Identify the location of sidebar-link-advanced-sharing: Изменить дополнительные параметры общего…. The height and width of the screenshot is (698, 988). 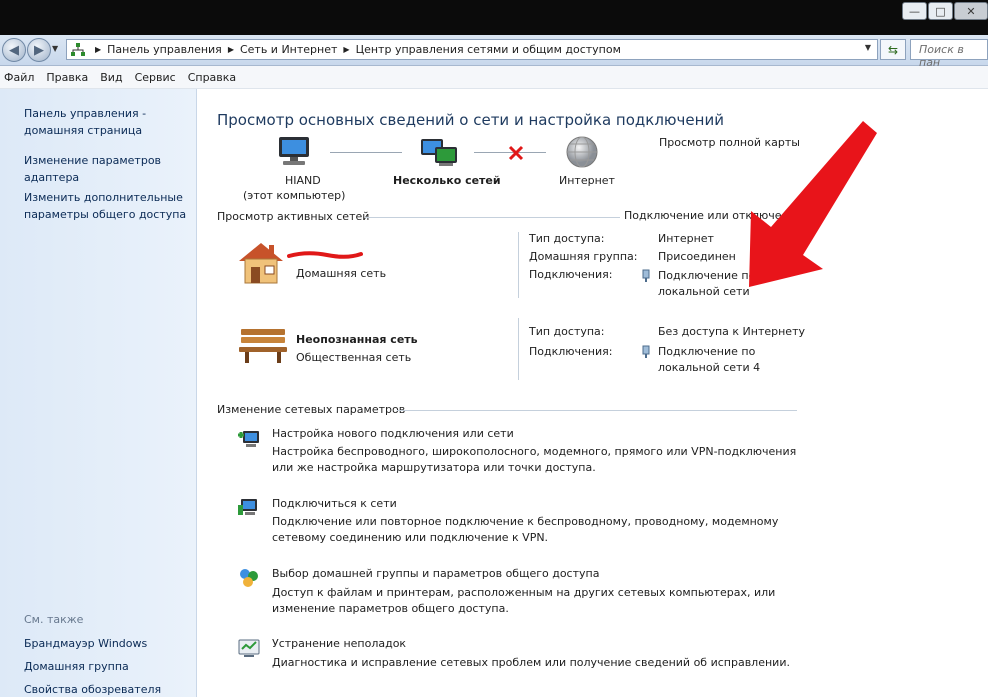
(106, 206).